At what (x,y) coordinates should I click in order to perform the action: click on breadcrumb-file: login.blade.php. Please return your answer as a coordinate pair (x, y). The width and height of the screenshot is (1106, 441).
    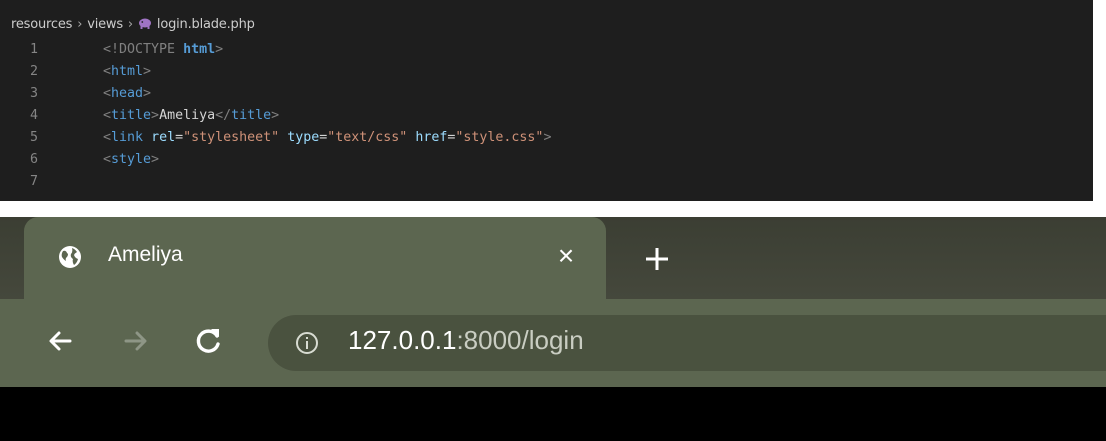
    Looking at the image, I should click on (206, 24).